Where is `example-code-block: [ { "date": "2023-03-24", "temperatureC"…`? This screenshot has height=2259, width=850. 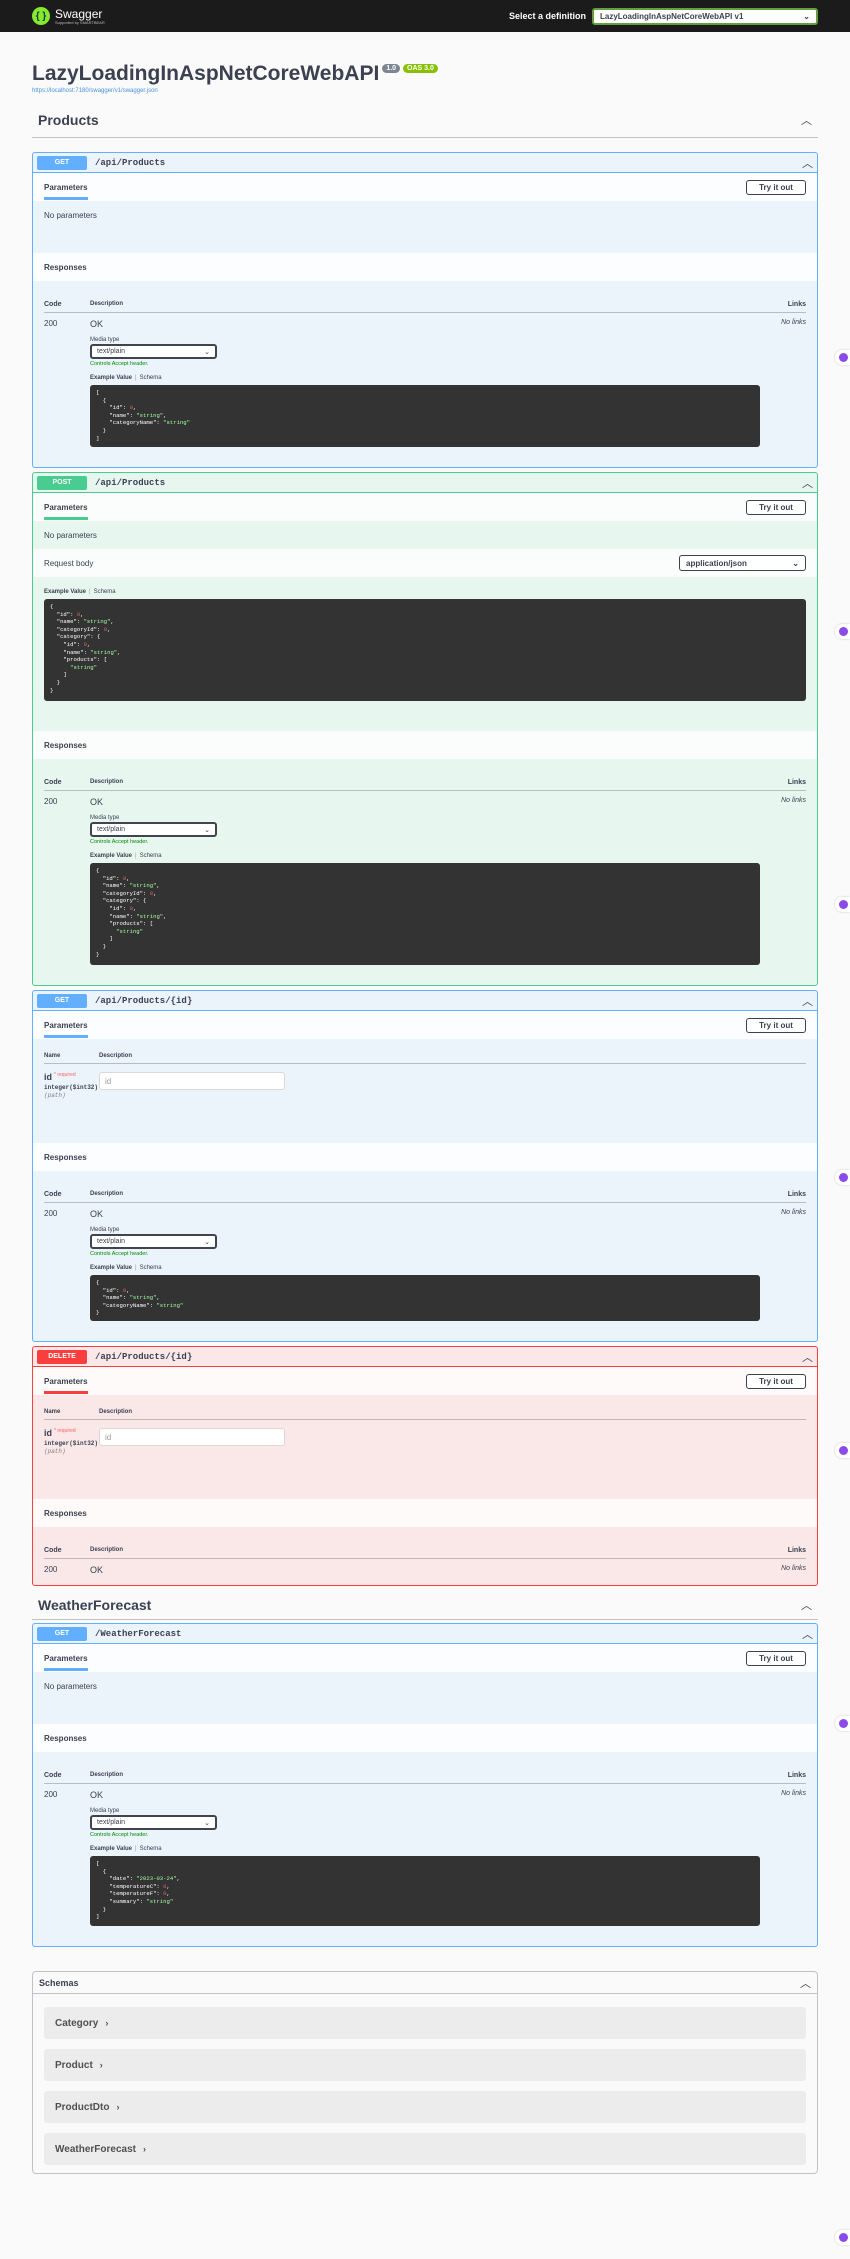
example-code-block: [ { "date": "2023-03-24", "temperatureC"… is located at coordinates (425, 1891).